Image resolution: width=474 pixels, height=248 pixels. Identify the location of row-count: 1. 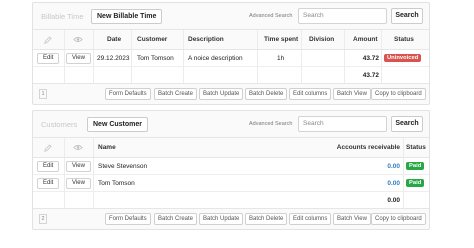
(43, 94).